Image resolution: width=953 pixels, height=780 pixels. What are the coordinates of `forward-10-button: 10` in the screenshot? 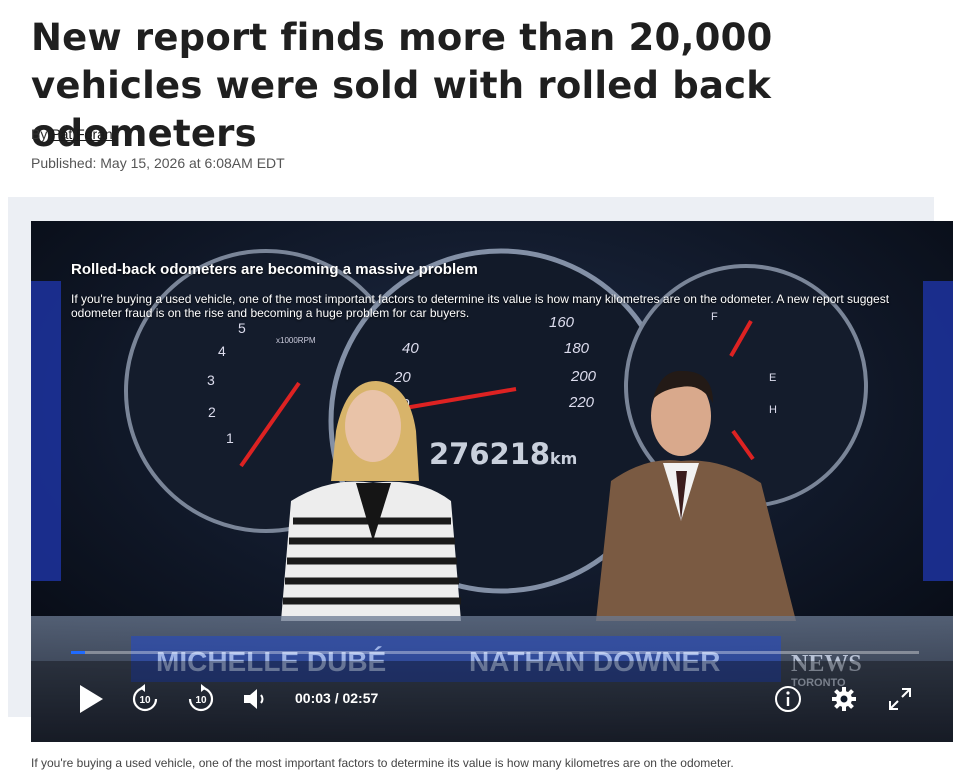 It's located at (201, 699).